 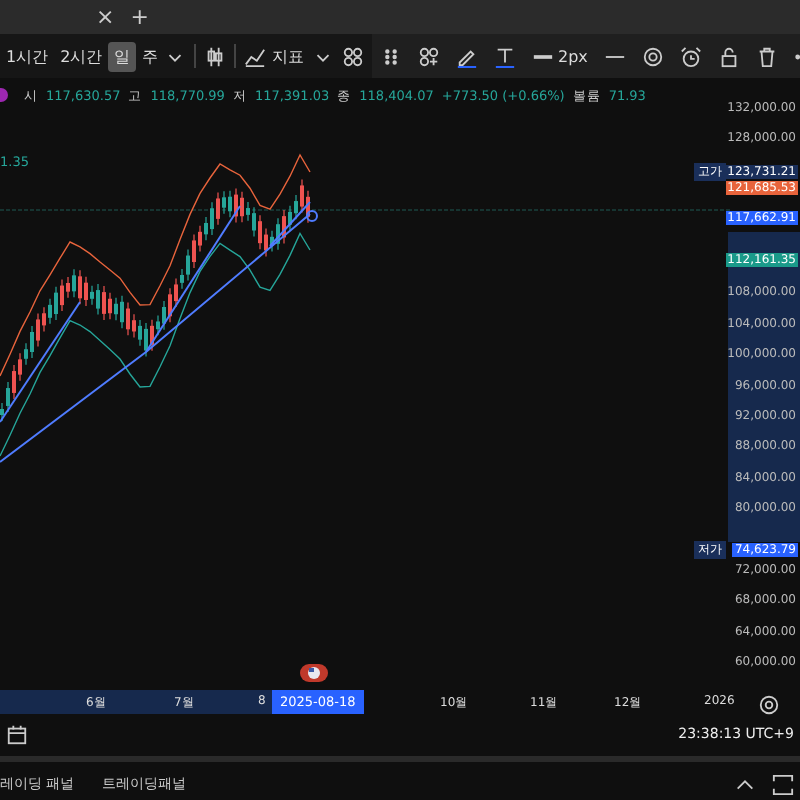 I want to click on lock-icon, so click(x=728, y=56).